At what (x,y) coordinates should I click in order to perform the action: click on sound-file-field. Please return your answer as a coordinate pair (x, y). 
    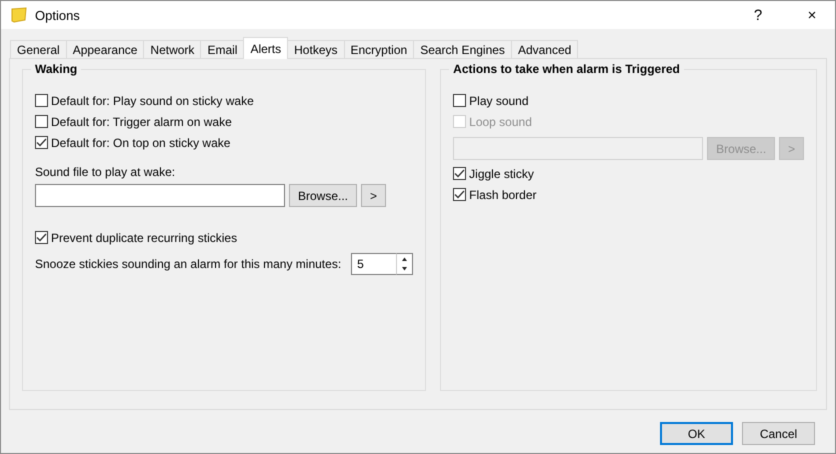
    Looking at the image, I should click on (160, 195).